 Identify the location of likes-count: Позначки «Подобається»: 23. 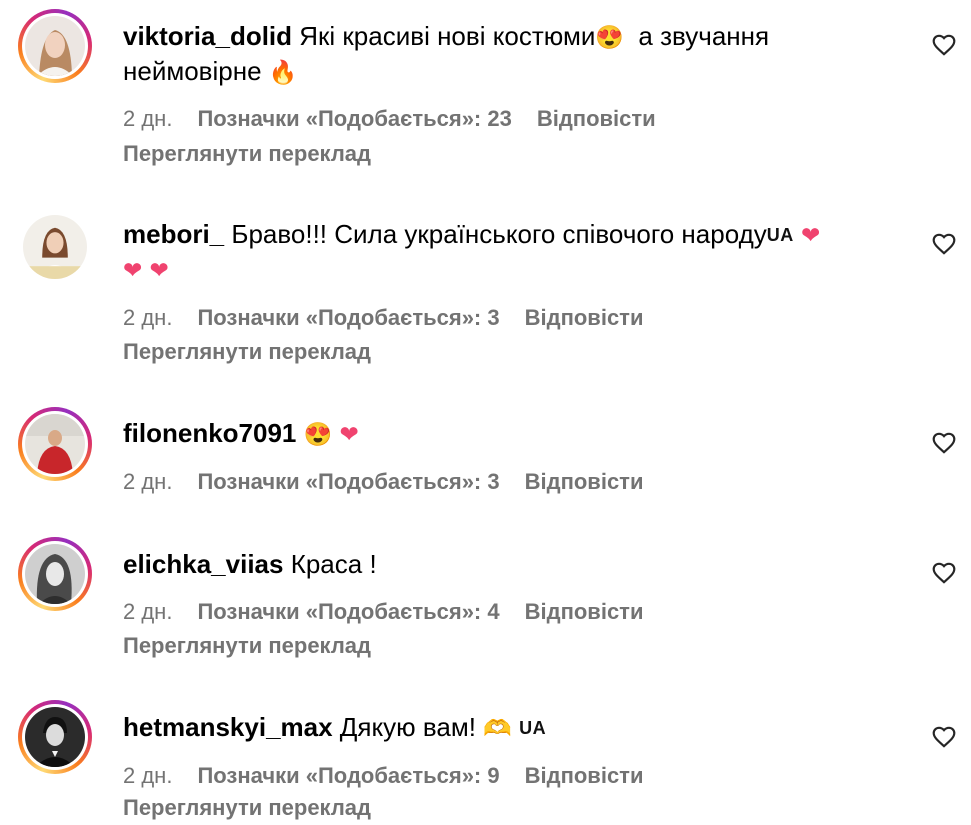
(354, 119).